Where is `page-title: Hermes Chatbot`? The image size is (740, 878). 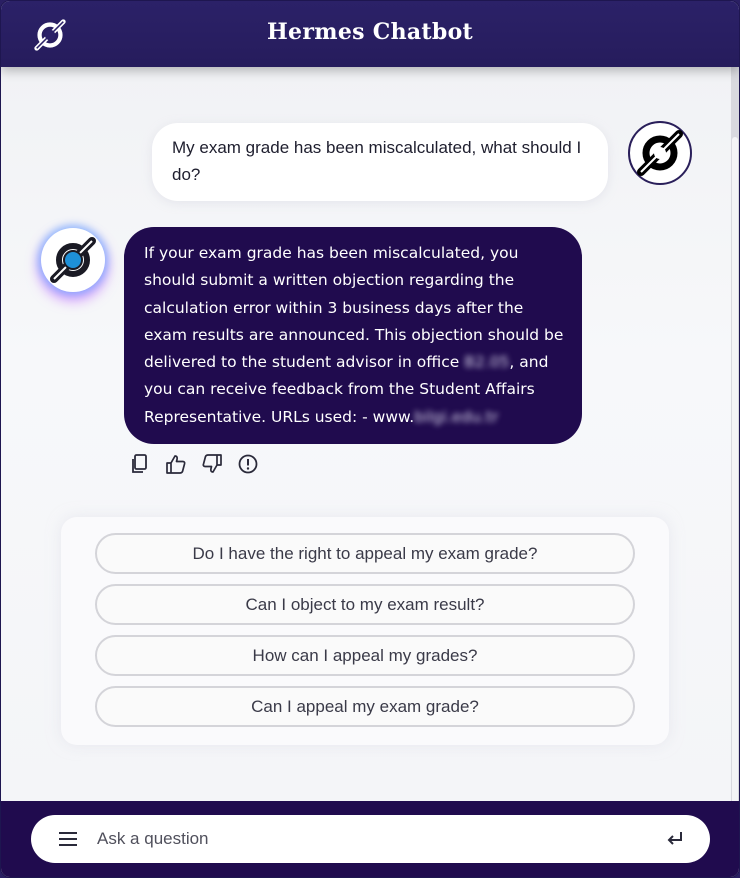 page-title: Hermes Chatbot is located at coordinates (370, 32).